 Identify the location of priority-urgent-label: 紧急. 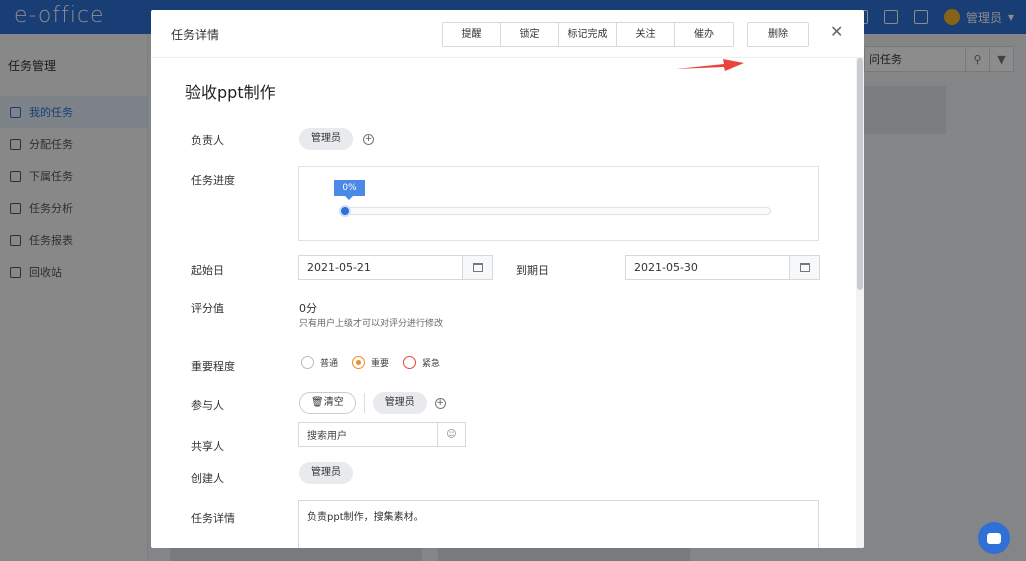
(431, 362).